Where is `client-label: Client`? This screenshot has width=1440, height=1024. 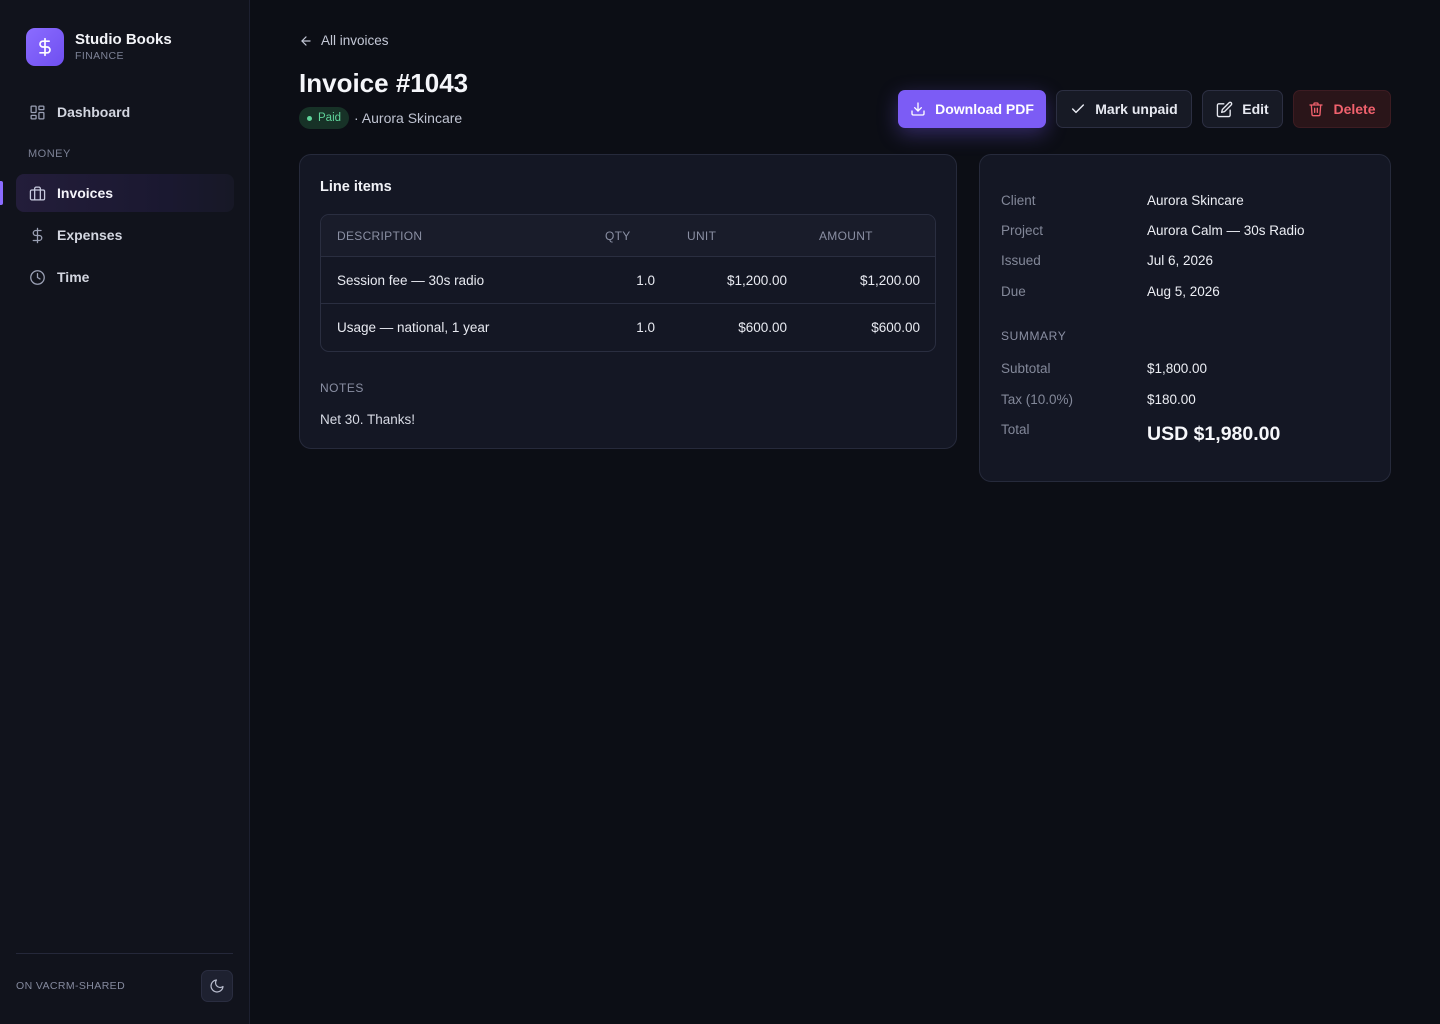
client-label: Client is located at coordinates (1018, 200).